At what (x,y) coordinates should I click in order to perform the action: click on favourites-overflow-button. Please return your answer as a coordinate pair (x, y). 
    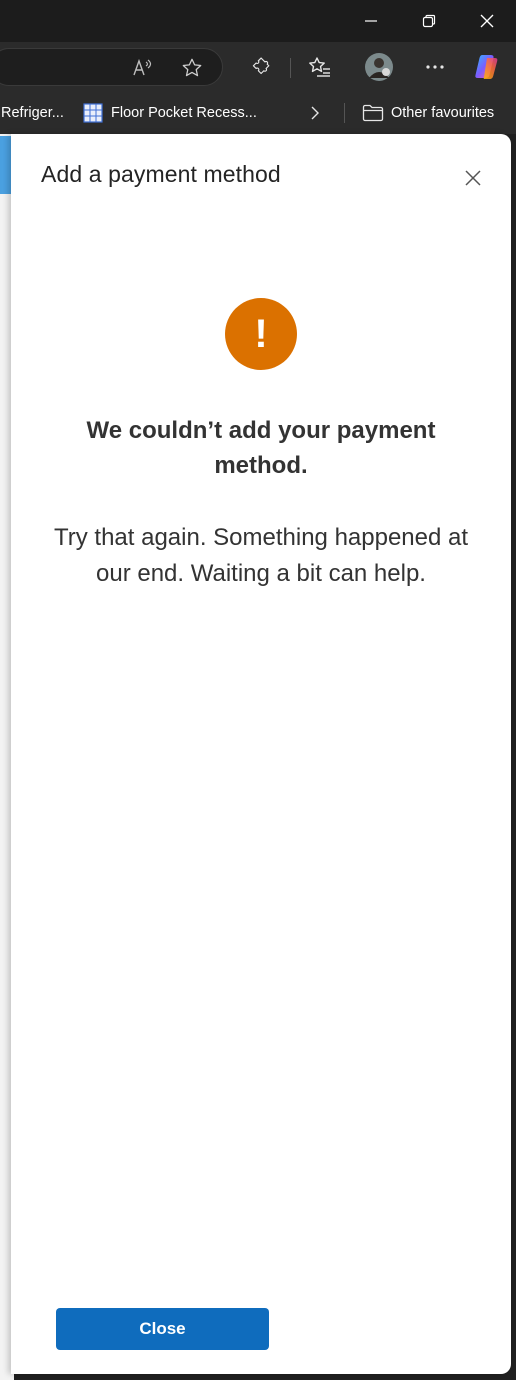
    Looking at the image, I should click on (315, 113).